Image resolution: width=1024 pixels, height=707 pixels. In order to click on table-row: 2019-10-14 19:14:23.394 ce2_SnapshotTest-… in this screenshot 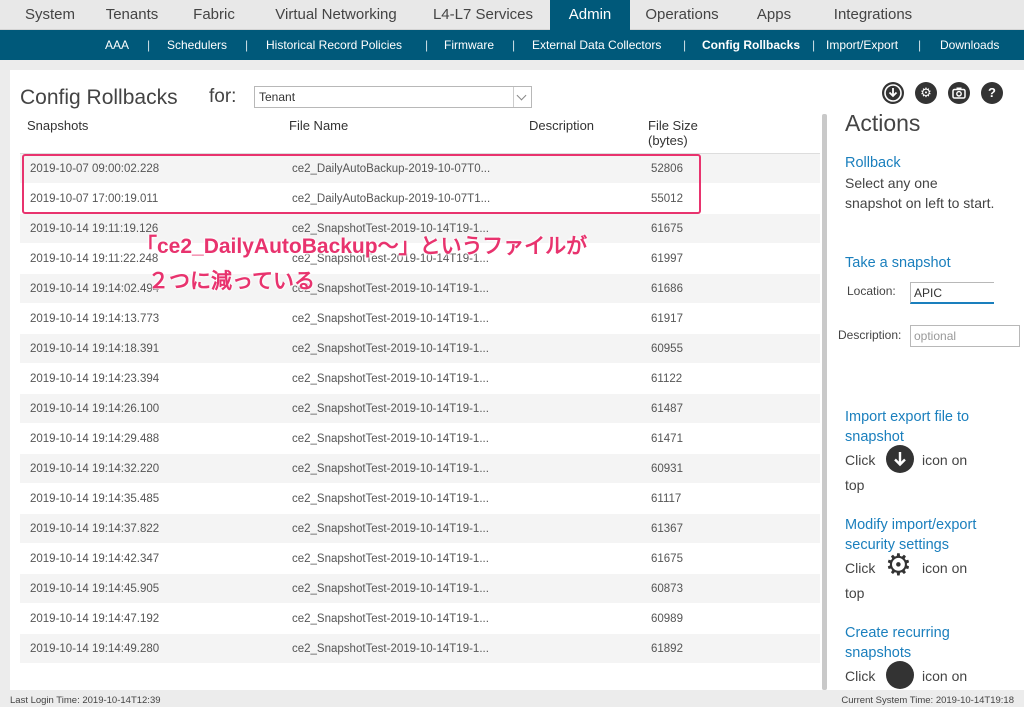, I will do `click(420, 379)`.